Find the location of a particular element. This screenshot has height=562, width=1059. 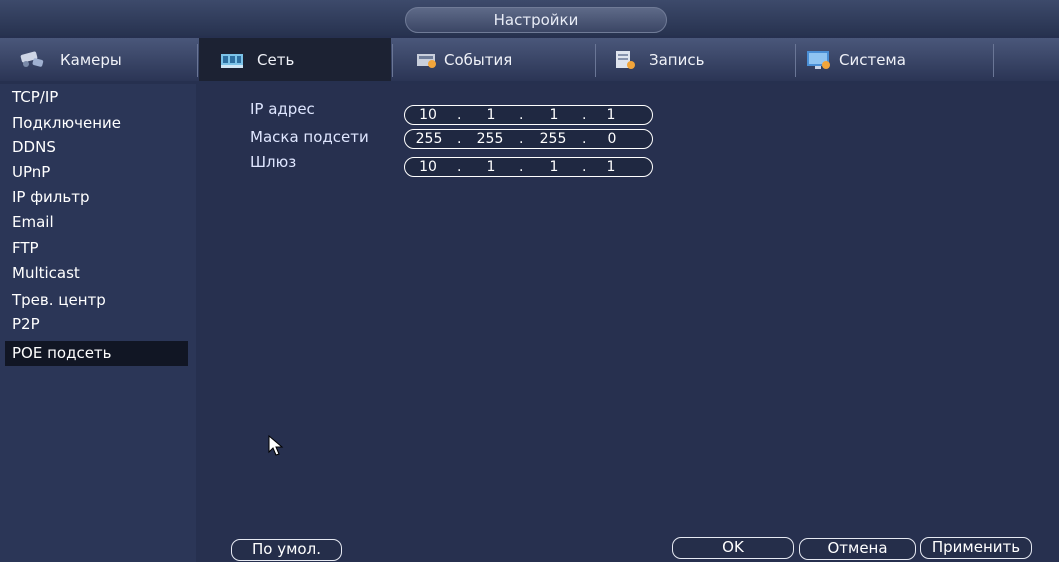

network-icon is located at coordinates (232, 60).